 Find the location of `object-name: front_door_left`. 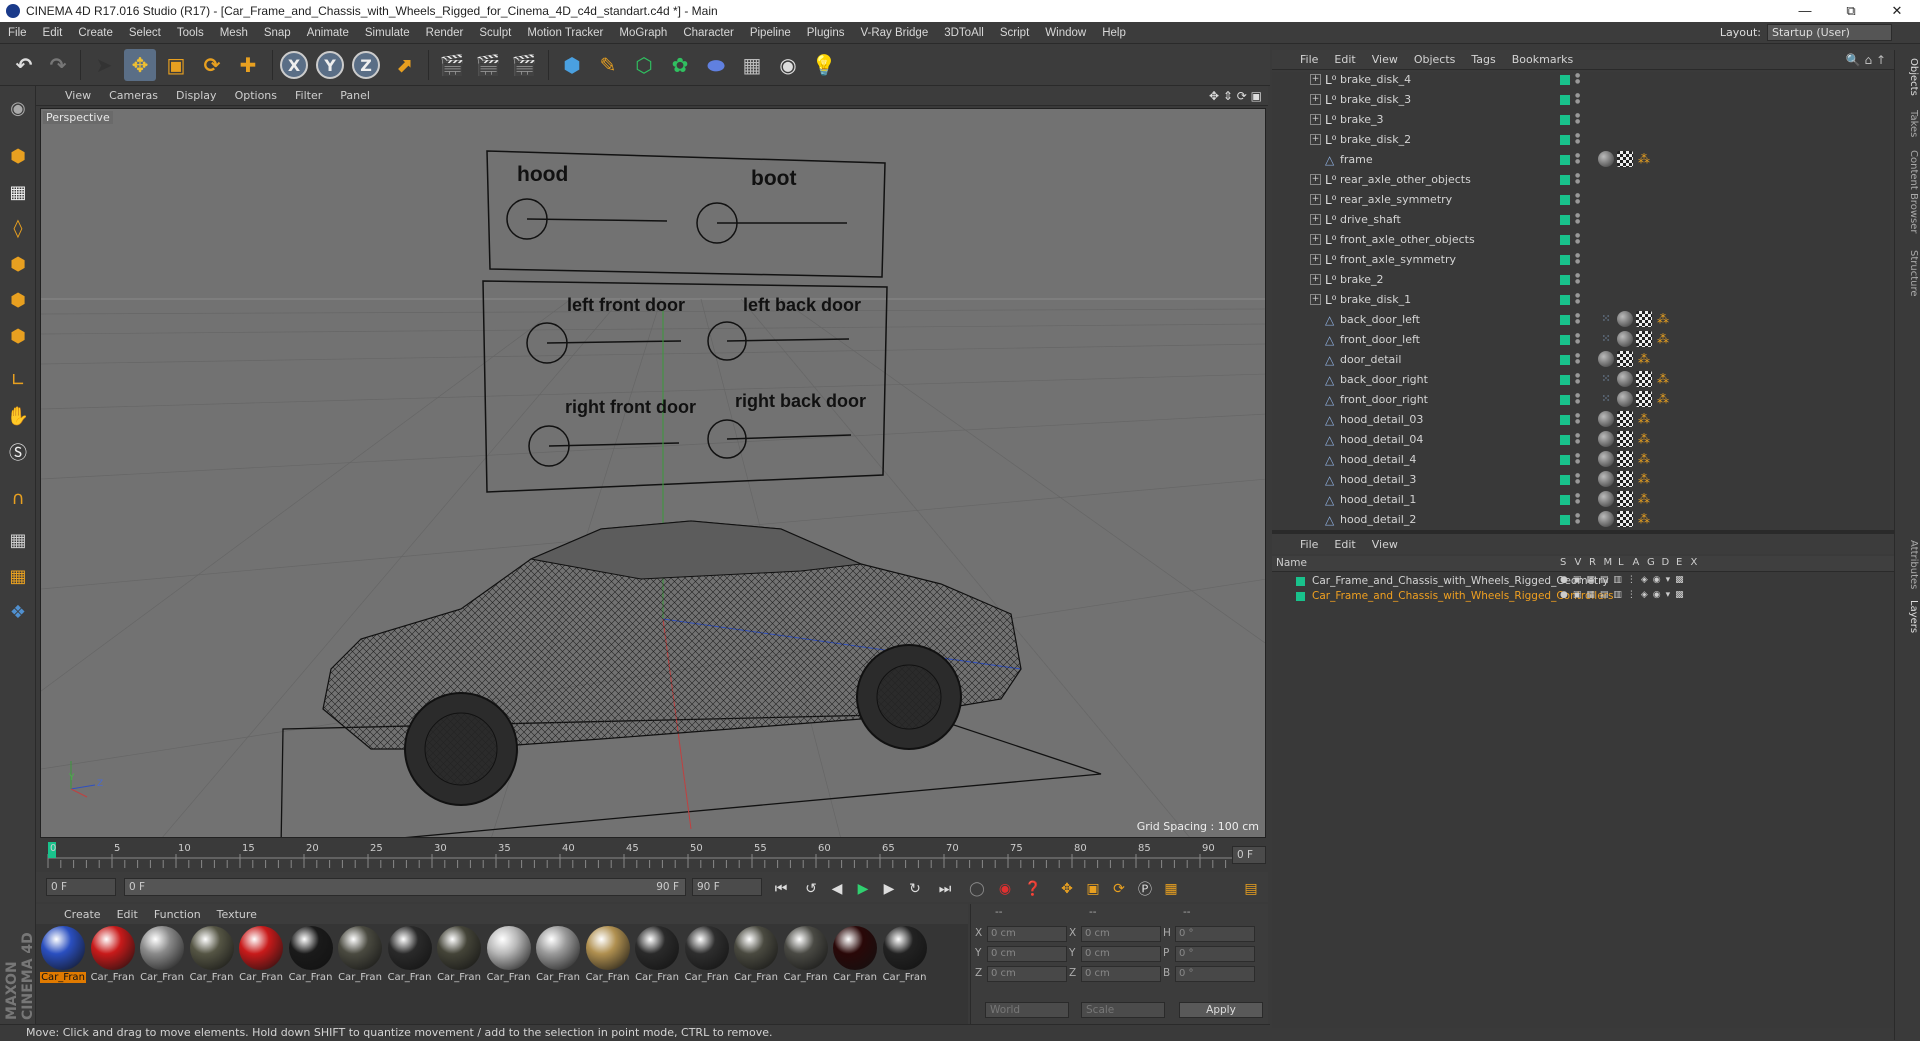

object-name: front_door_left is located at coordinates (1380, 339).